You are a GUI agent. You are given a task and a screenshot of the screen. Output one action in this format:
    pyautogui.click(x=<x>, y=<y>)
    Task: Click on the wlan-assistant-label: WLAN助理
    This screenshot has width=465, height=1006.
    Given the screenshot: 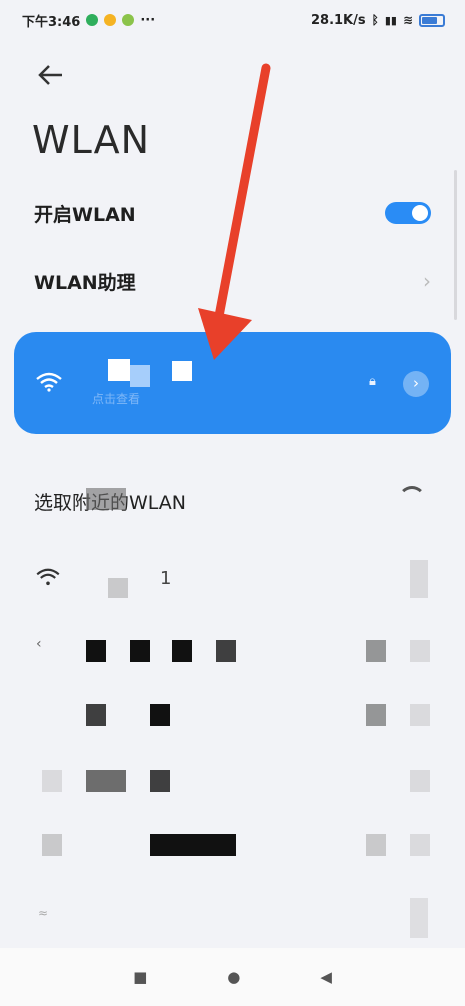 What is the action you would take?
    pyautogui.click(x=85, y=282)
    